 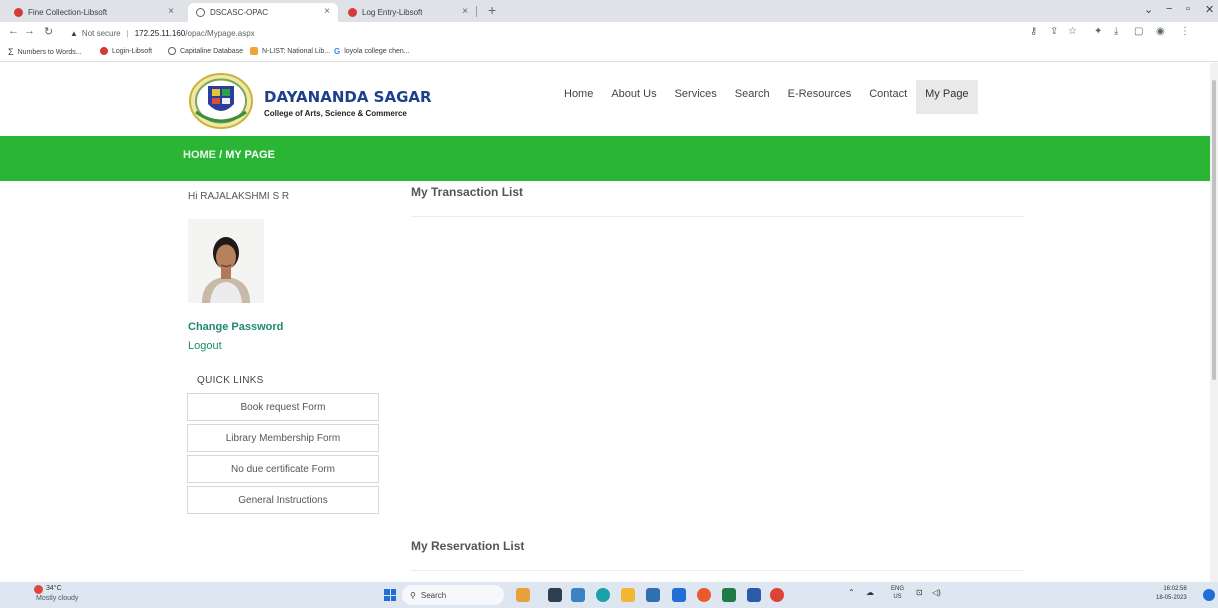 What do you see at coordinates (897, 597) in the screenshot?
I see `region-code: US` at bounding box center [897, 597].